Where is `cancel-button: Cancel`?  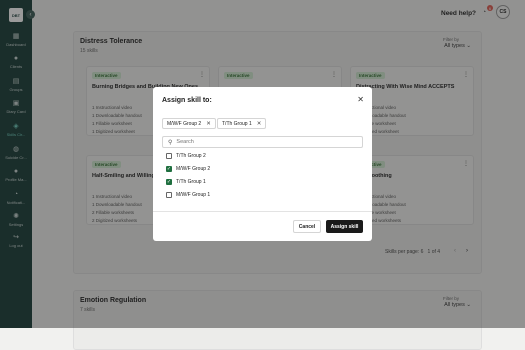
cancel-button: Cancel is located at coordinates (307, 226).